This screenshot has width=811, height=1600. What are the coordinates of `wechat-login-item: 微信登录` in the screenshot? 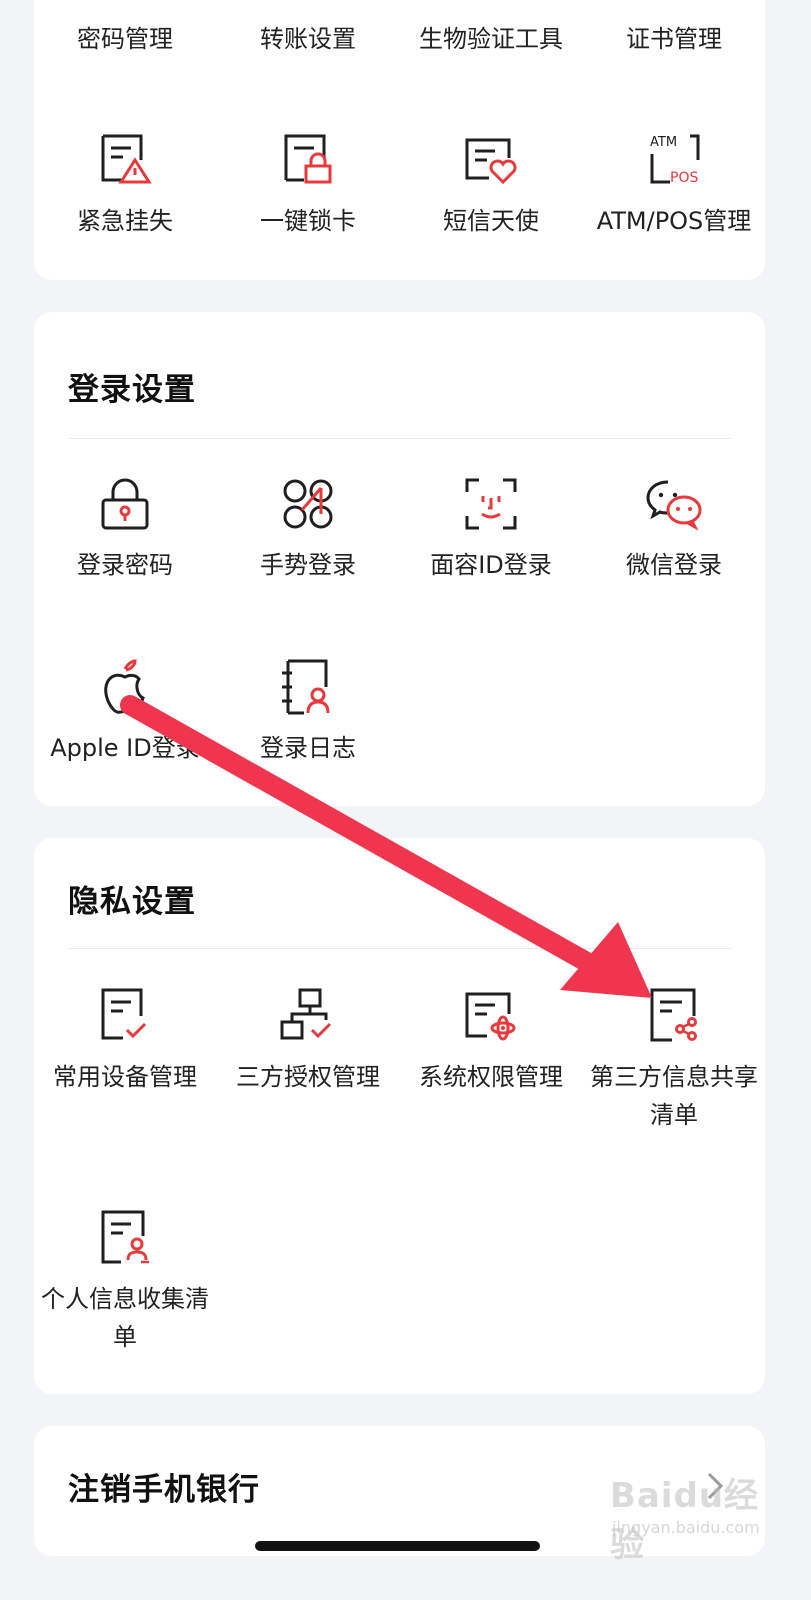 It's located at (674, 529).